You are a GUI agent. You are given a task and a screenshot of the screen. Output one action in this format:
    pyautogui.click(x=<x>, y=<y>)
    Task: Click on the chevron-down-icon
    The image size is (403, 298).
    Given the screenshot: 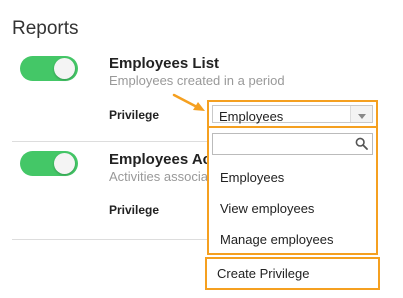 What is the action you would take?
    pyautogui.click(x=361, y=114)
    